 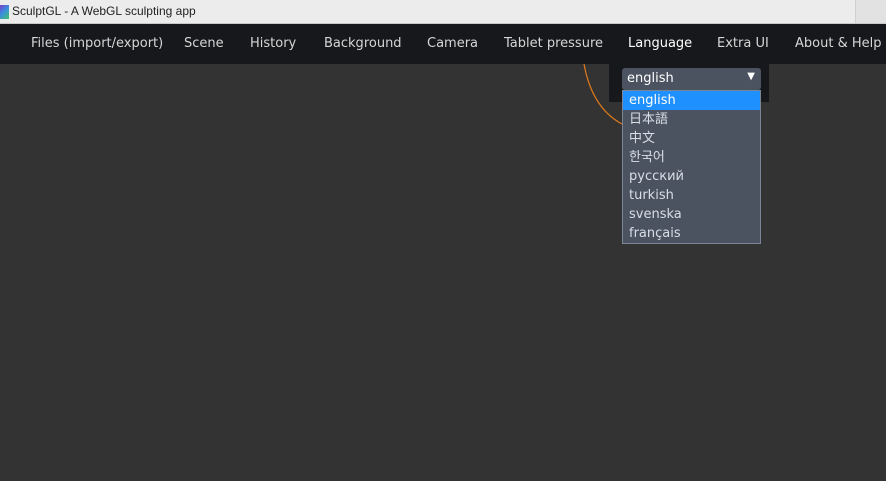 I want to click on language-option-english: english, so click(x=691, y=100).